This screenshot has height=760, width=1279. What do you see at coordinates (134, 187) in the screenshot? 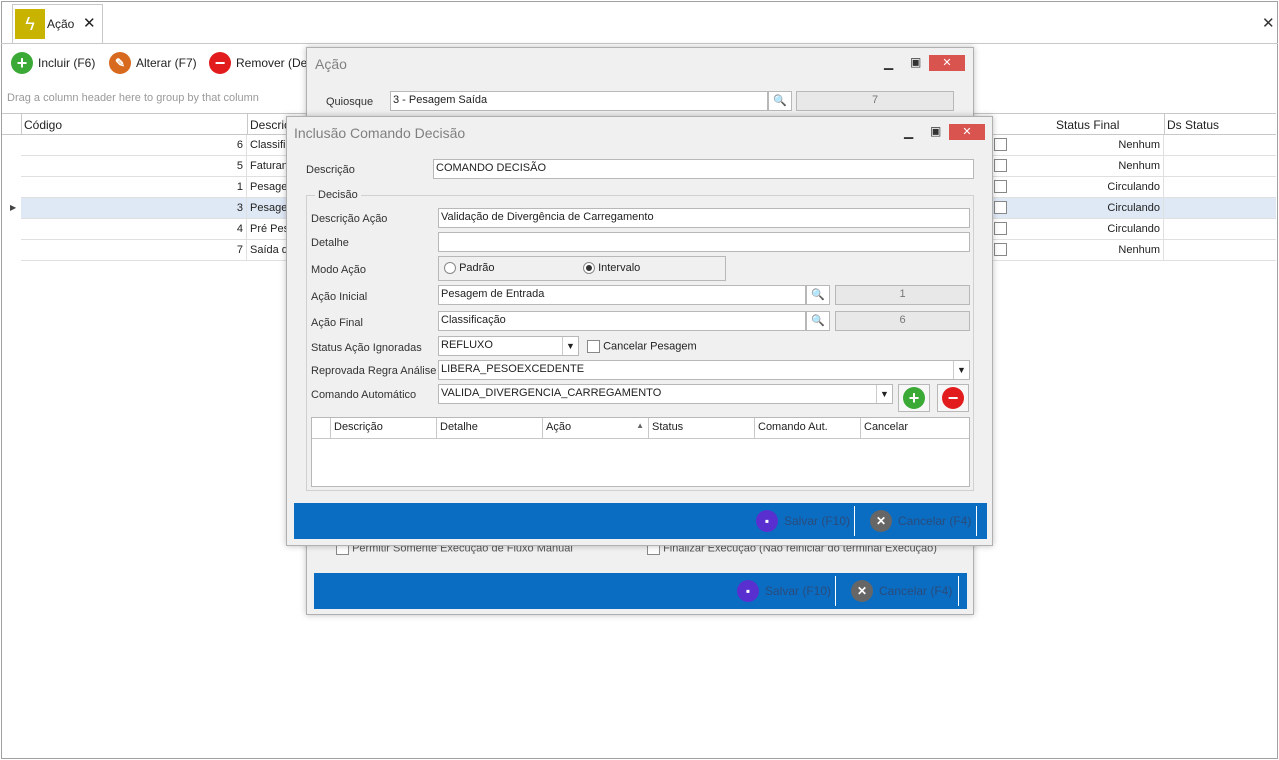
I see `cell-codigo: 1` at bounding box center [134, 187].